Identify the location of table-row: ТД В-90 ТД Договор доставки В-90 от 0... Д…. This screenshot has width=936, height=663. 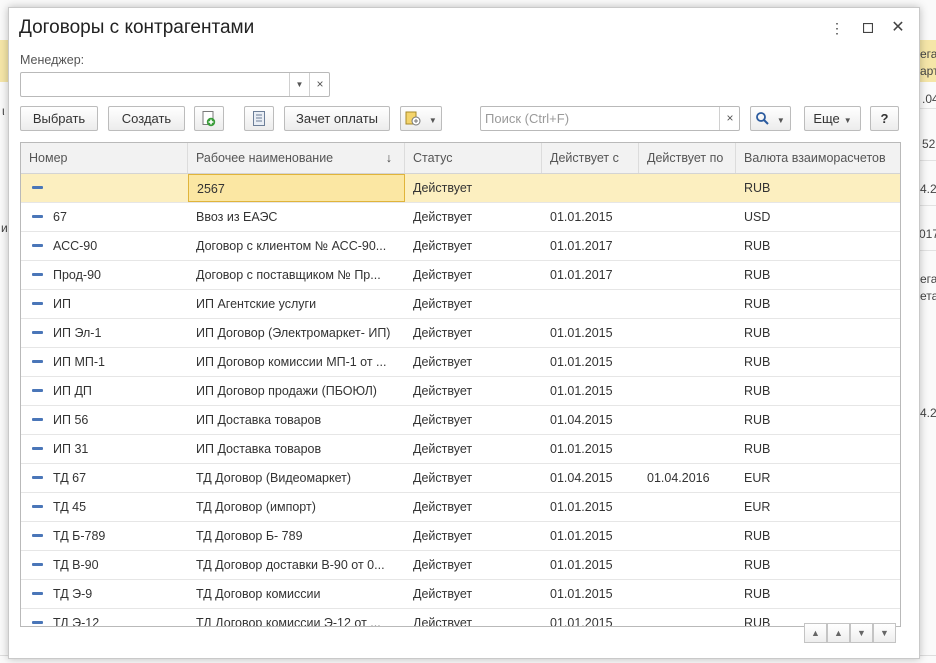
(460, 565).